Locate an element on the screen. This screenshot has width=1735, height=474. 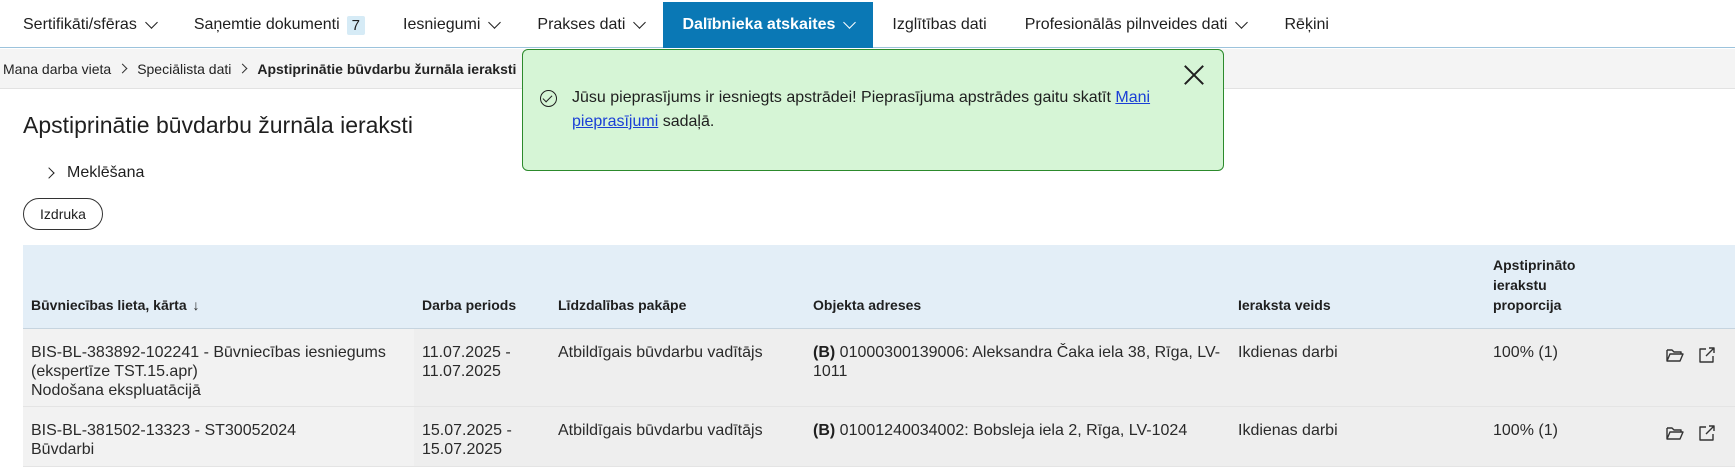
nav-item-certificates: Sertifikāti/sfēras is located at coordinates (89, 25).